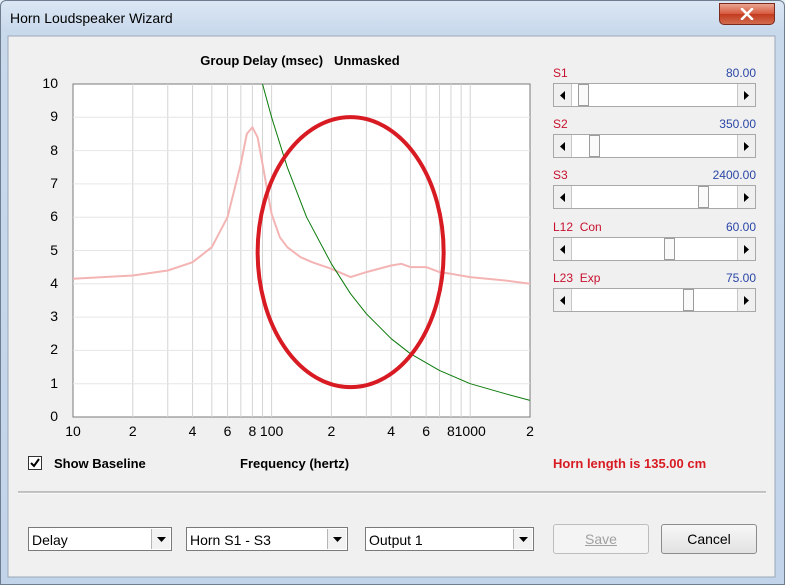 This screenshot has height=585, width=785. Describe the element at coordinates (271, 431) in the screenshot. I see `x-tick-label: 100` at that location.